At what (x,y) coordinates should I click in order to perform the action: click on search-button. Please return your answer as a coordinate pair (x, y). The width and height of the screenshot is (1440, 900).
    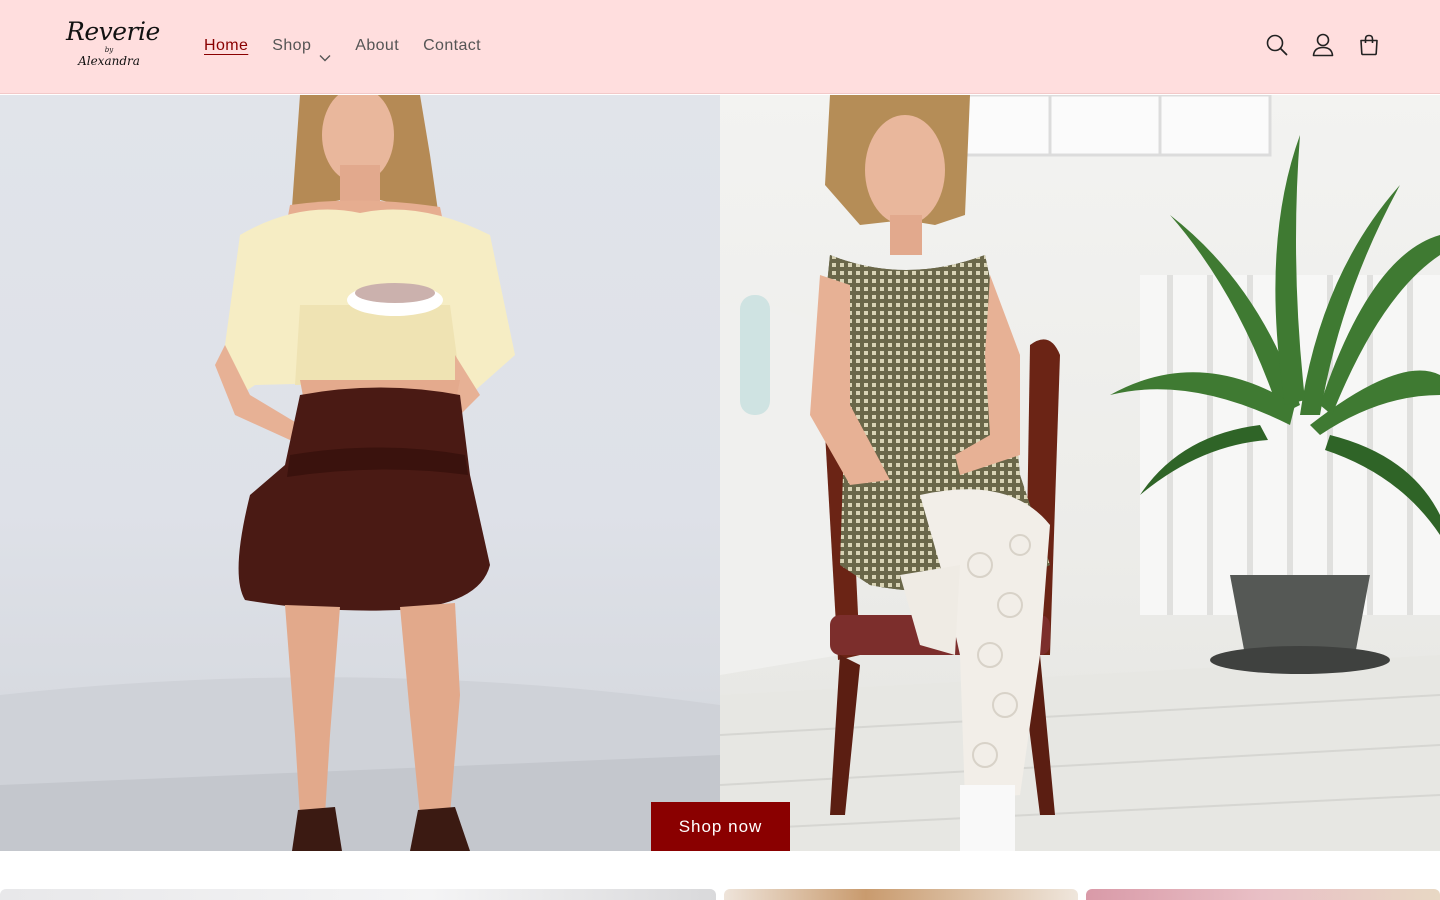
    Looking at the image, I should click on (1277, 47).